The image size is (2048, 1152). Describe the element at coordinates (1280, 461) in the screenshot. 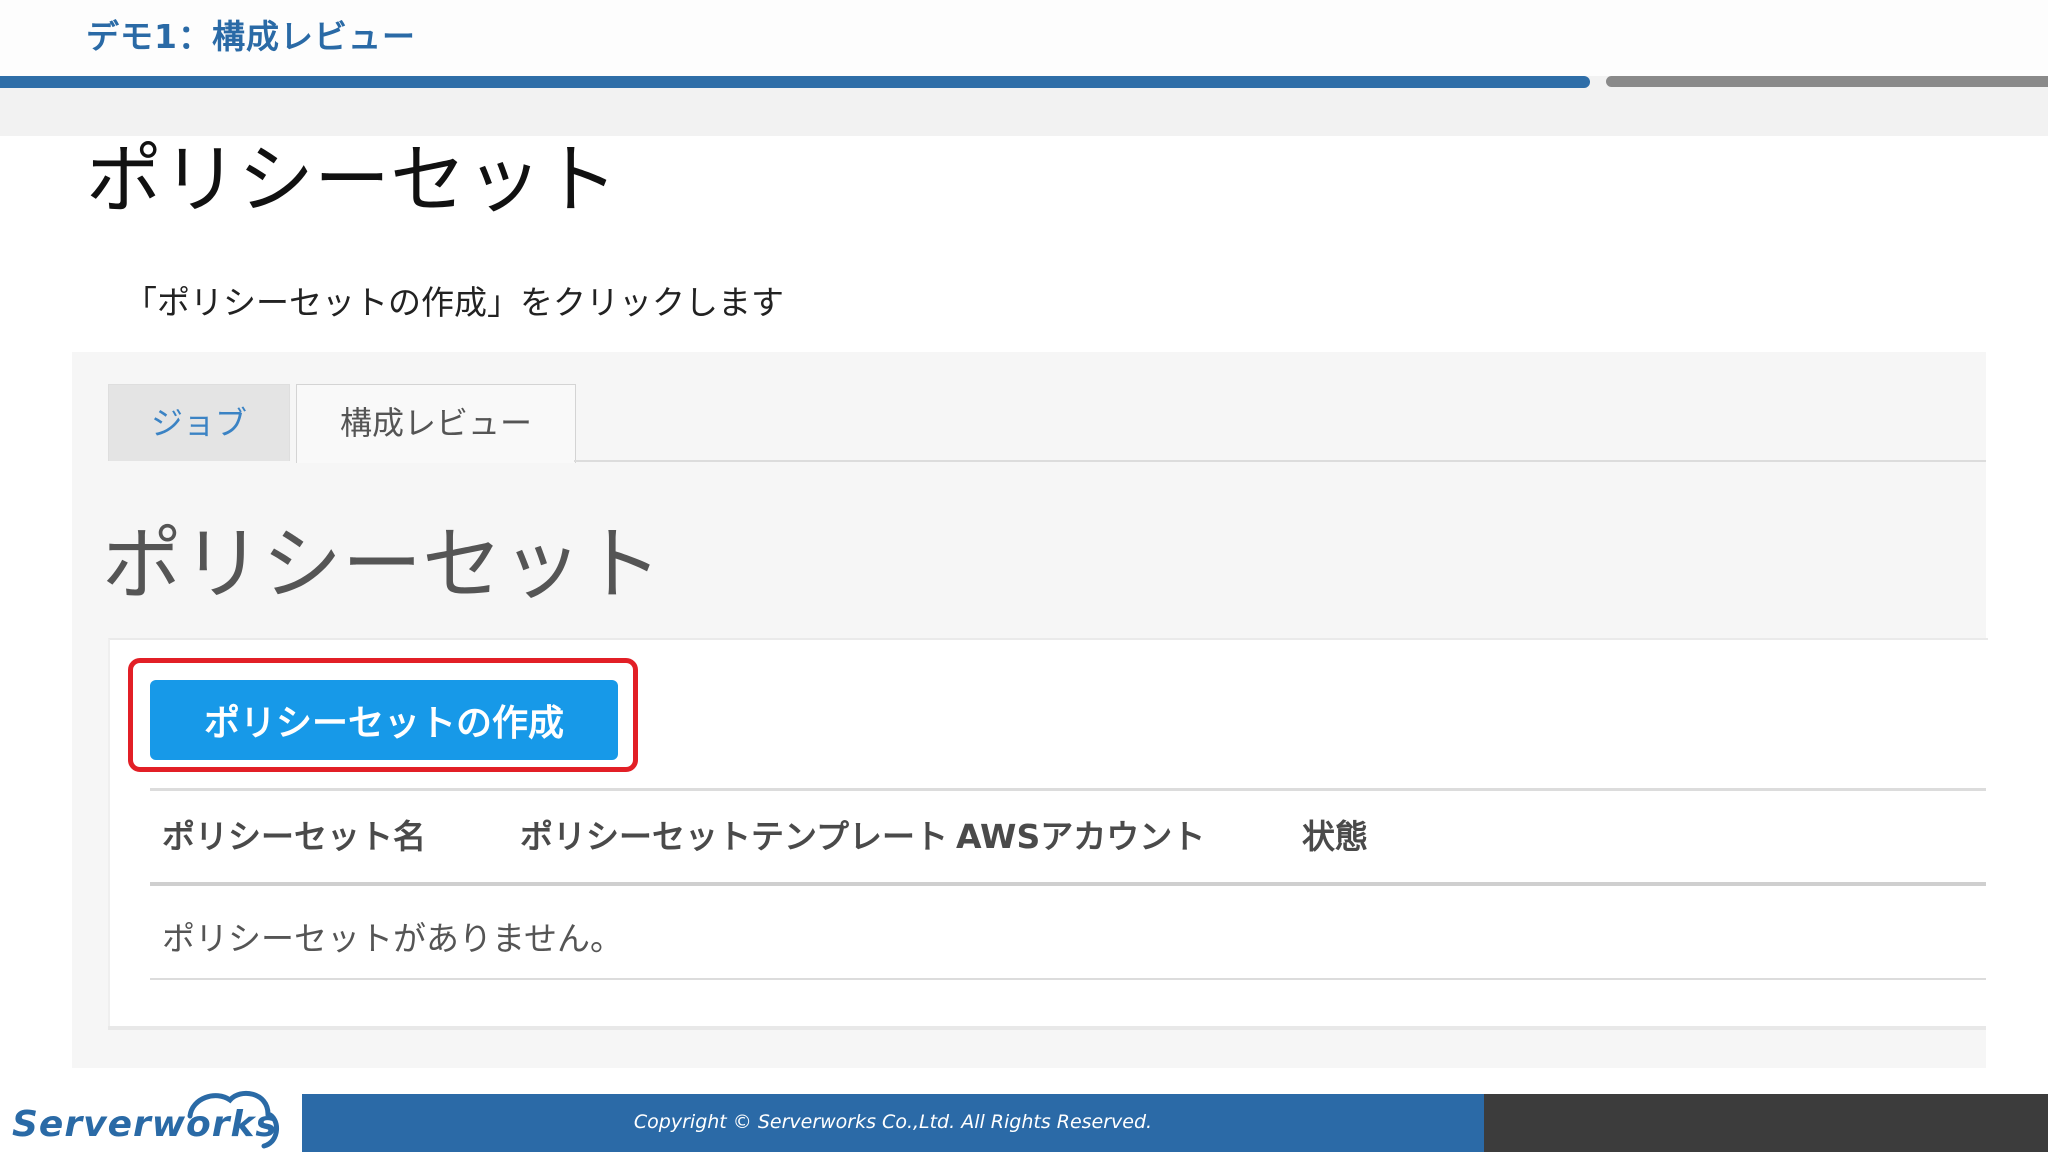

I see `tab-divider` at that location.